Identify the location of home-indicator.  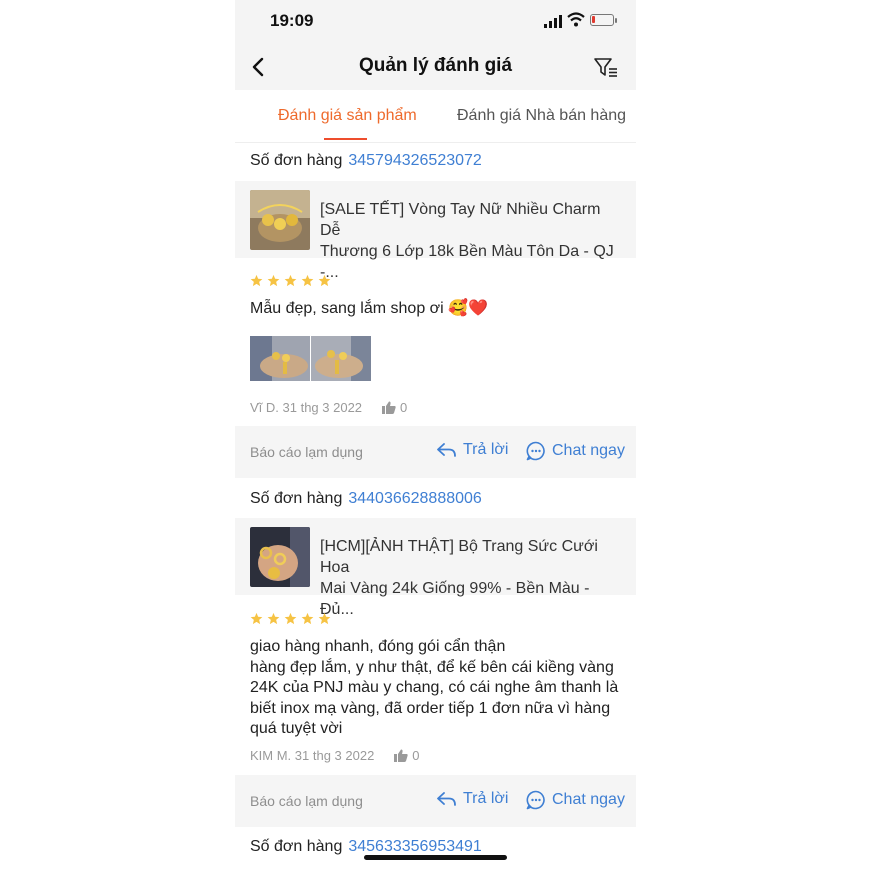
(435, 857).